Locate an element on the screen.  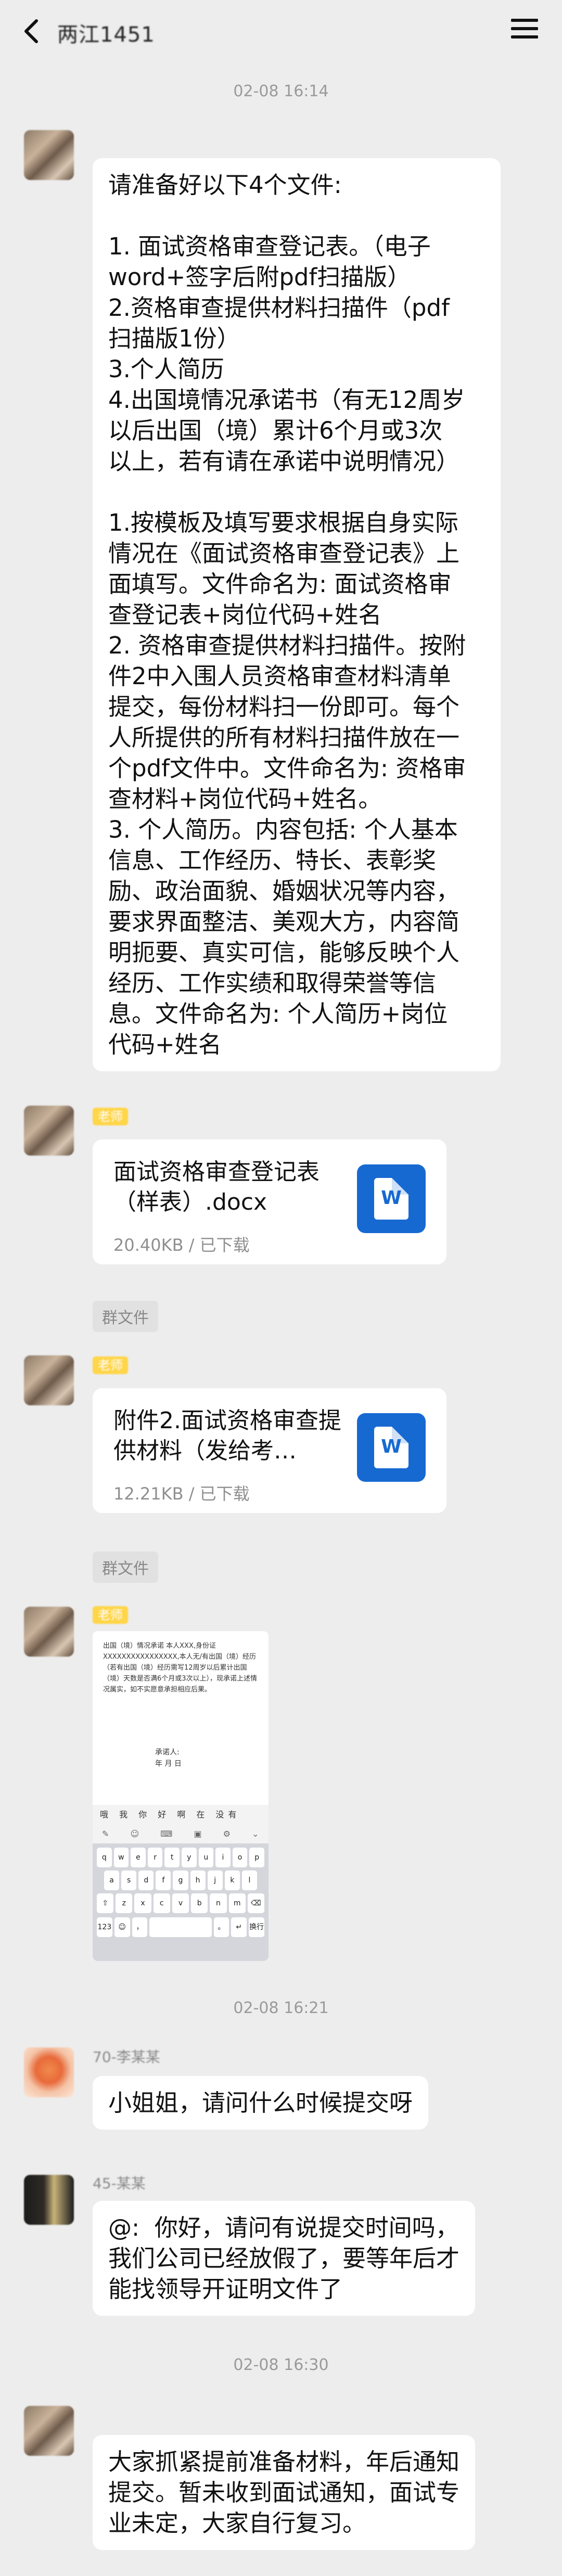
keyboard-key: m is located at coordinates (237, 1903).